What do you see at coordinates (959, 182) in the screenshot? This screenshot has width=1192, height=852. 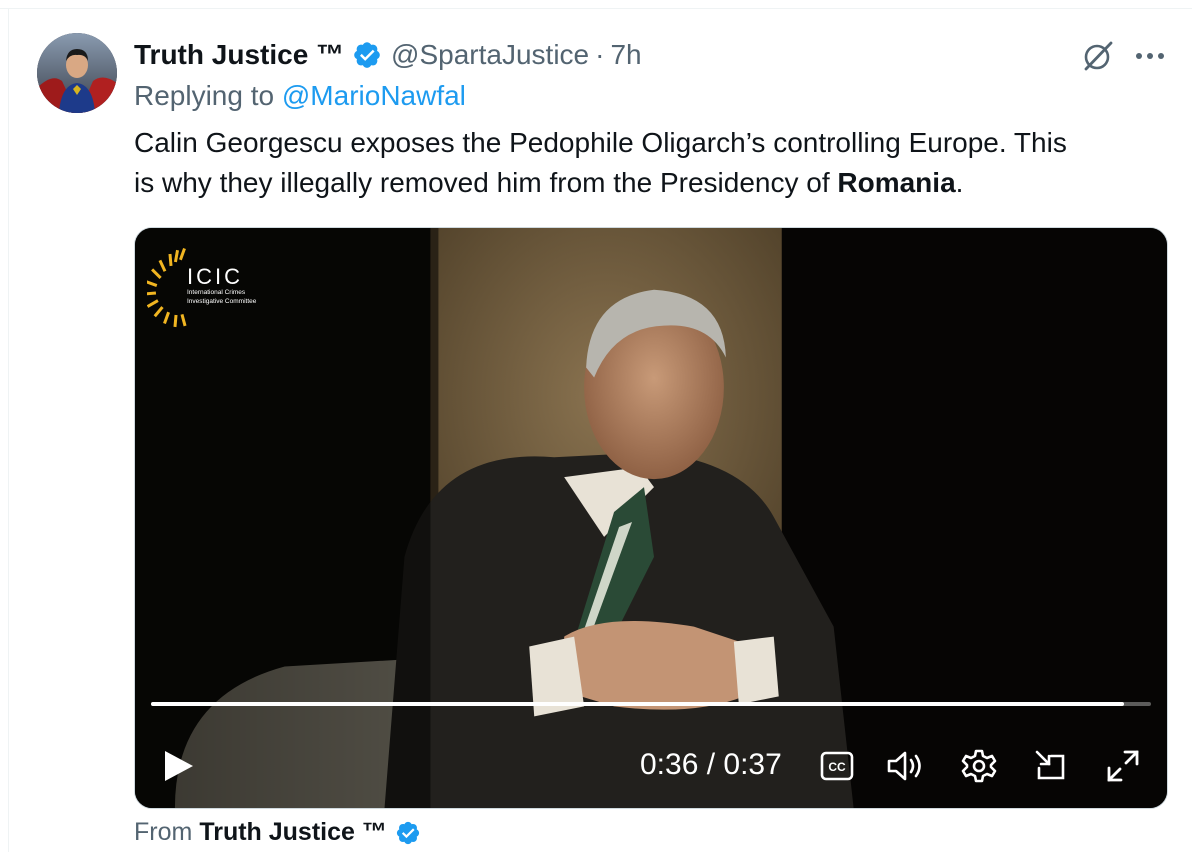 I see `tweet-text-end: .` at bounding box center [959, 182].